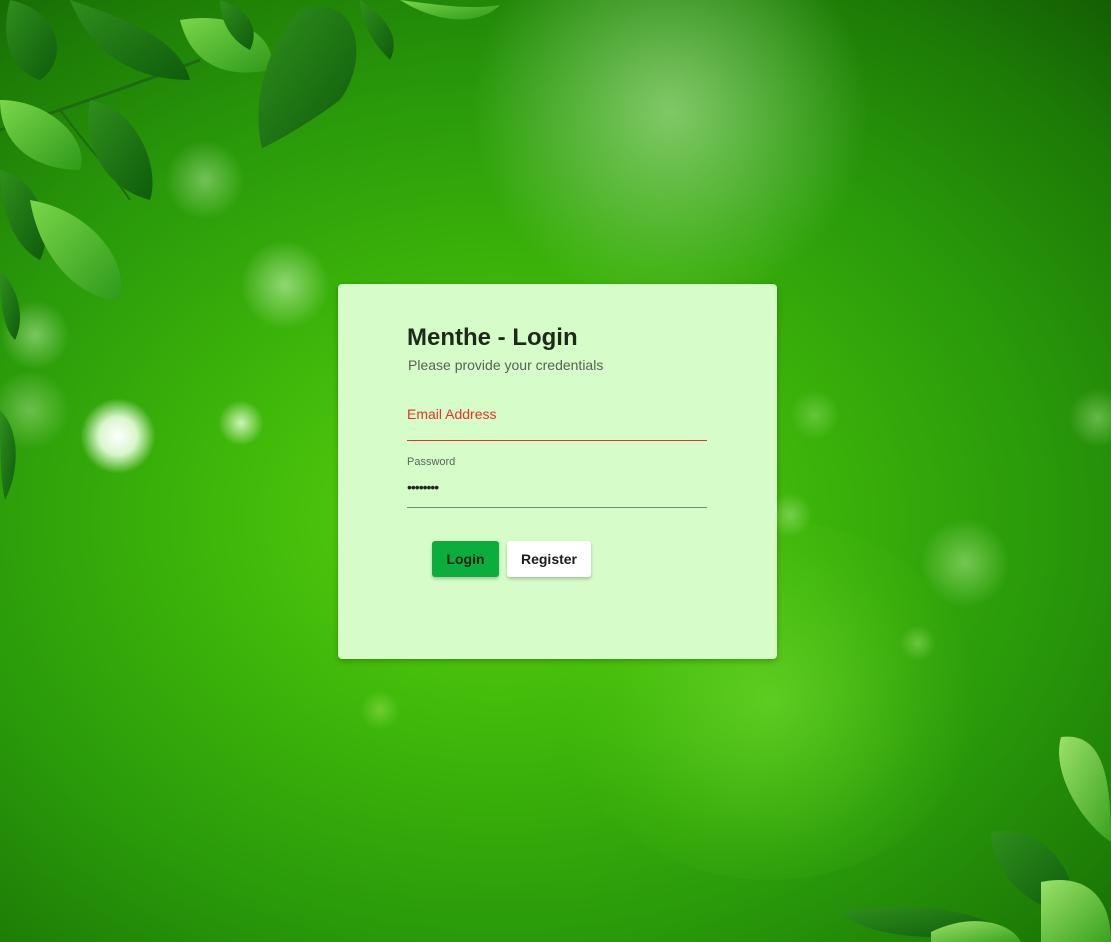  Describe the element at coordinates (465, 559) in the screenshot. I see `login-button: Login` at that location.